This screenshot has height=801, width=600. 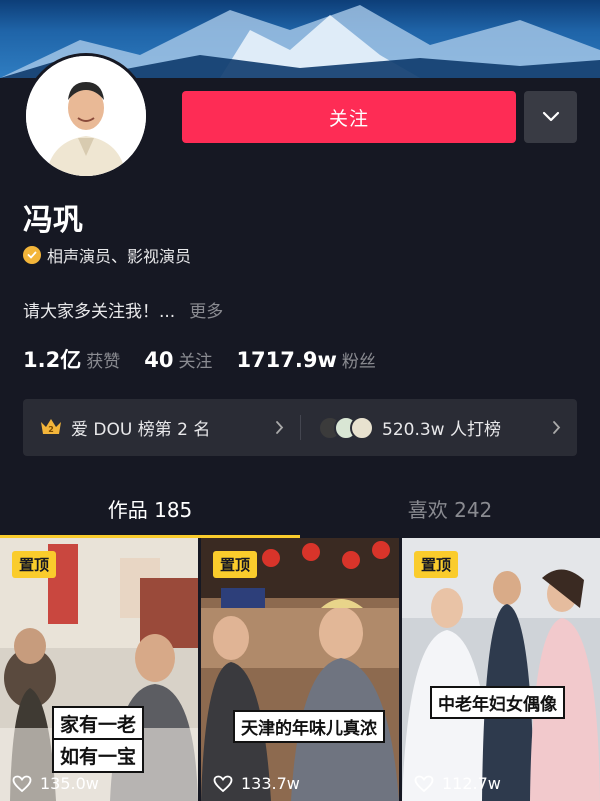 What do you see at coordinates (471, 783) in the screenshot?
I see `likes-count: 112.7w` at bounding box center [471, 783].